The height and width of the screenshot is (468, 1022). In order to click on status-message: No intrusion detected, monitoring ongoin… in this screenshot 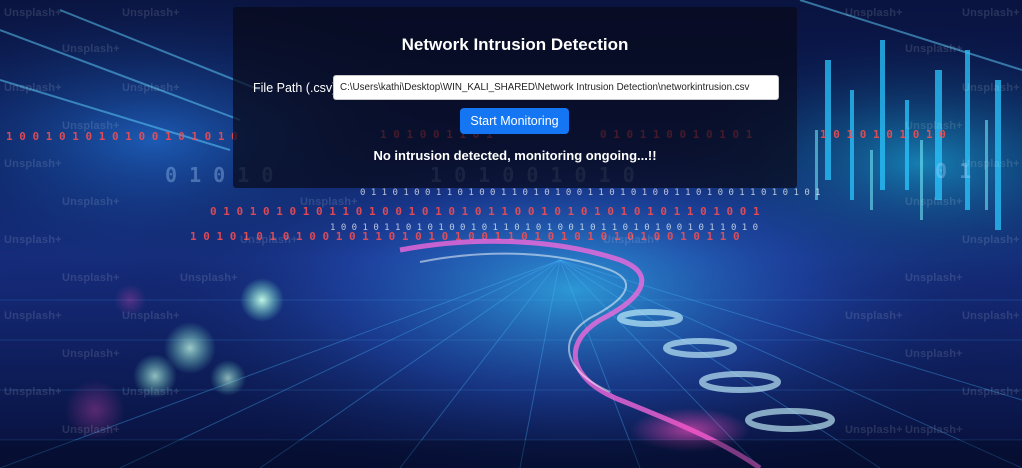, I will do `click(515, 155)`.